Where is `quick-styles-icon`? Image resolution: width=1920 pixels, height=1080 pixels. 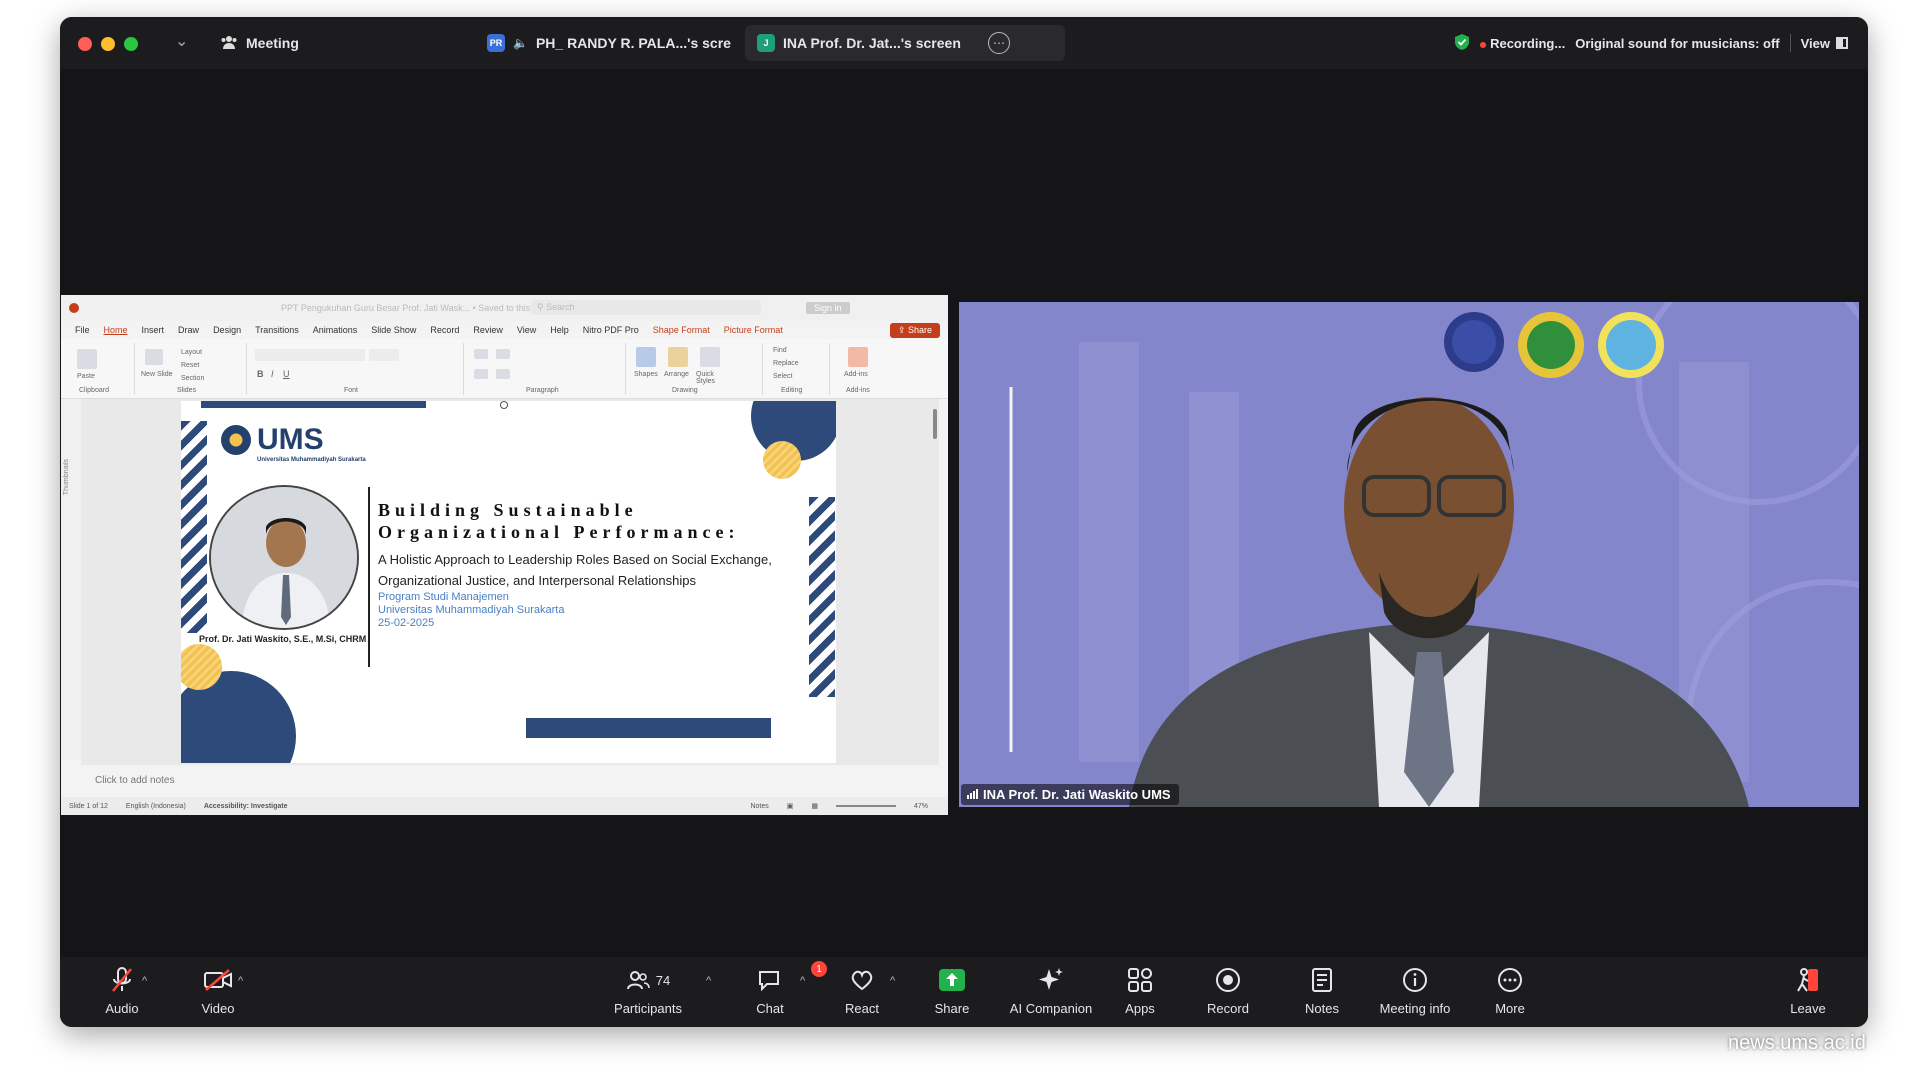 quick-styles-icon is located at coordinates (710, 357).